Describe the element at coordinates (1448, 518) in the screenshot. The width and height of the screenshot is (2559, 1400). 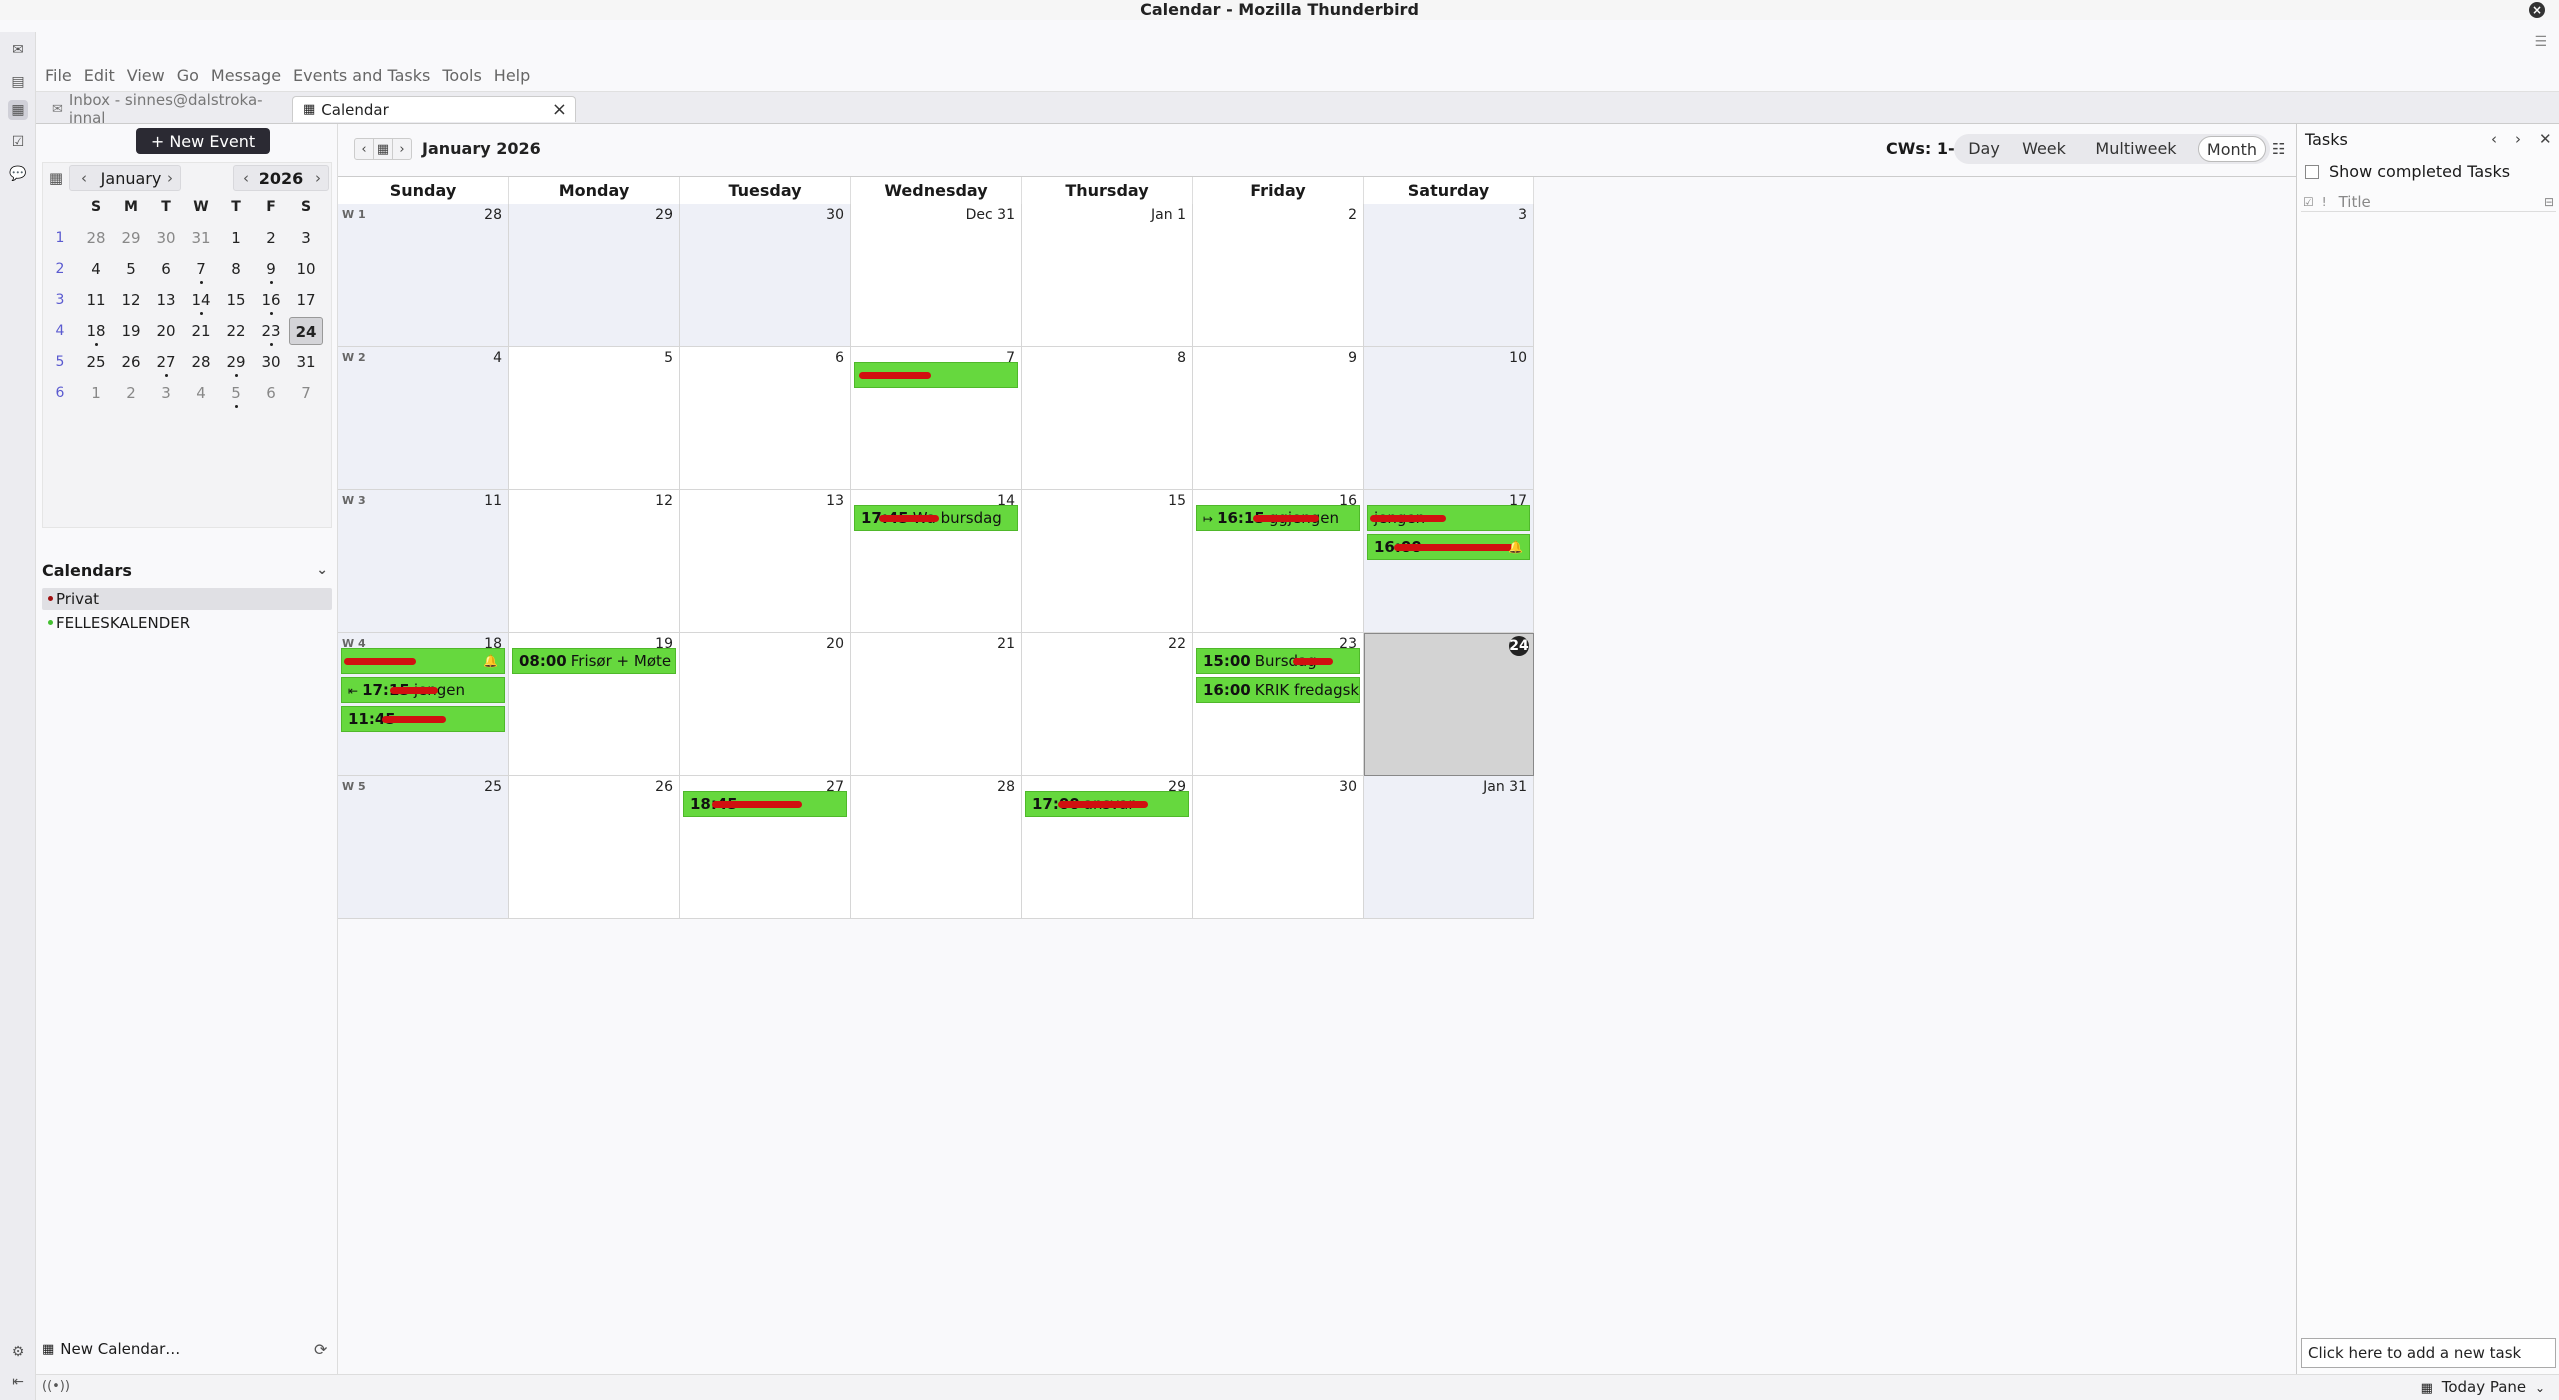
I see `calendar-event: jengen` at that location.